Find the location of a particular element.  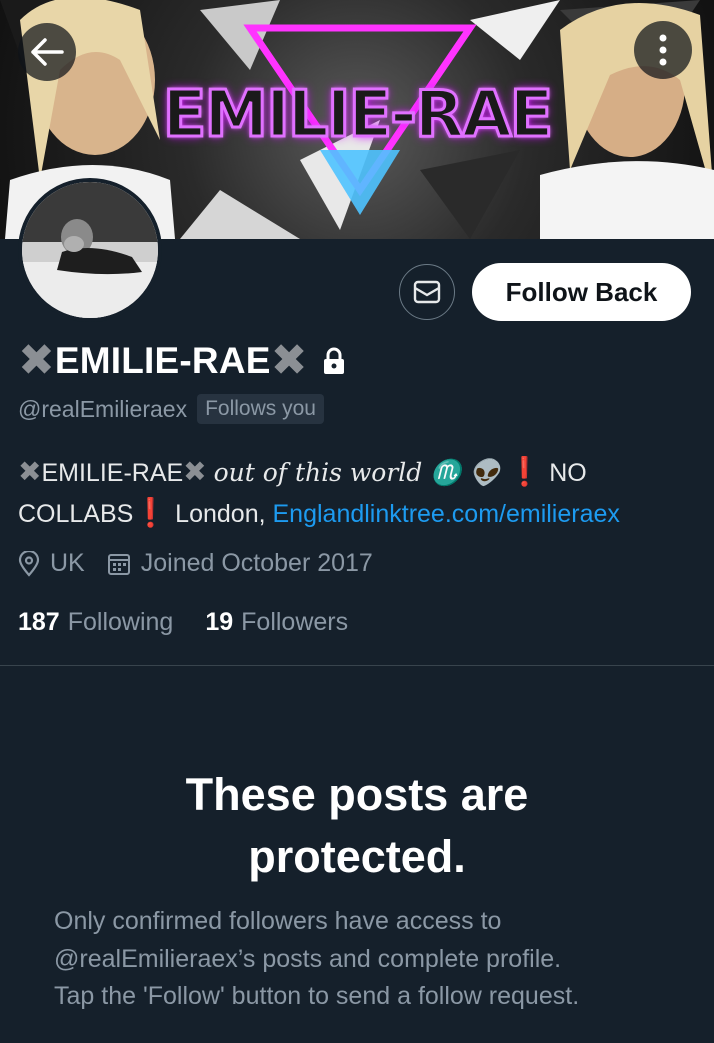

avatar is located at coordinates (90, 250).